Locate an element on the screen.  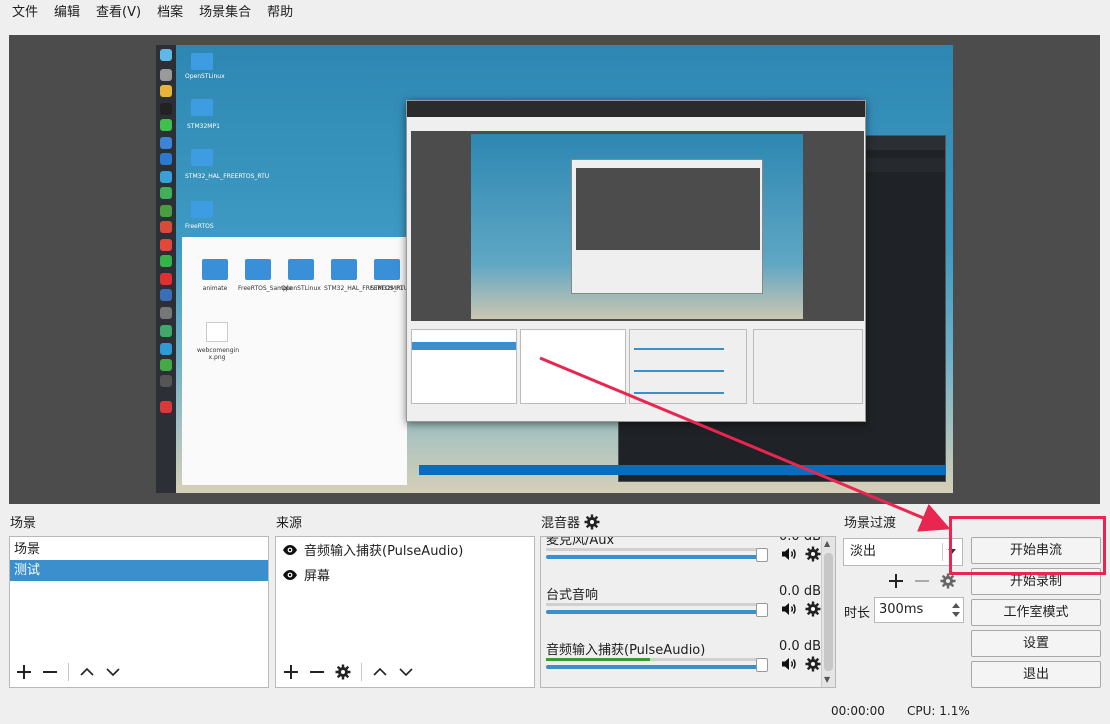
exit-button: 退出 is located at coordinates (1036, 674).